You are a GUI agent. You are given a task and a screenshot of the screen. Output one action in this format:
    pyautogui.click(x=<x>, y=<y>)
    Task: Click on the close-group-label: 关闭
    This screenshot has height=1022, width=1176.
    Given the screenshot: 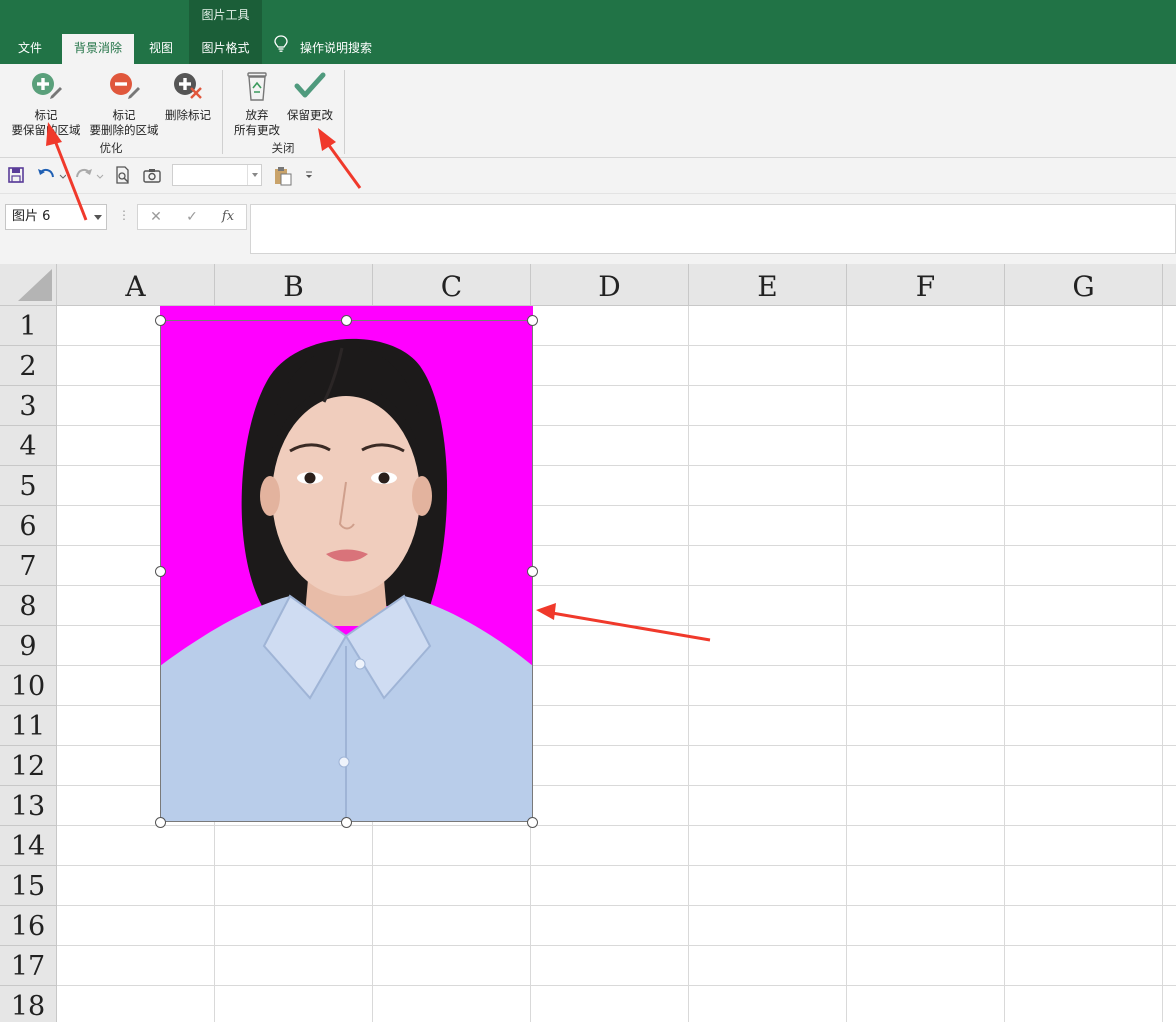 What is the action you would take?
    pyautogui.click(x=283, y=148)
    